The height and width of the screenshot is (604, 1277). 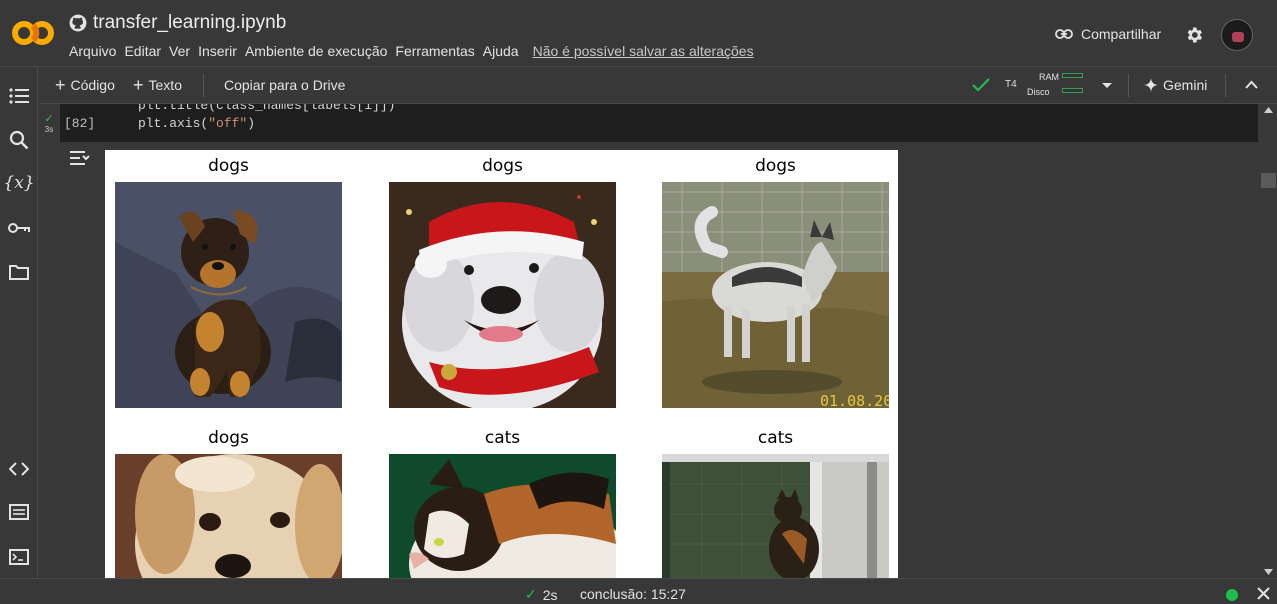 I want to click on vertical-scrollbar, so click(x=1268, y=341).